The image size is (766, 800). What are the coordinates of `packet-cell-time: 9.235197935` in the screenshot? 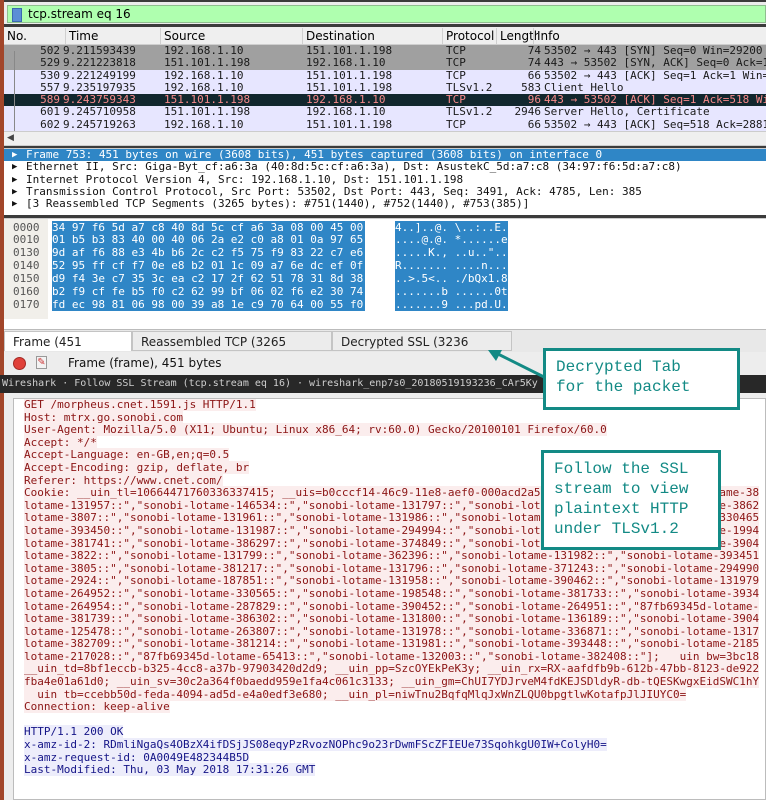 It's located at (99, 87).